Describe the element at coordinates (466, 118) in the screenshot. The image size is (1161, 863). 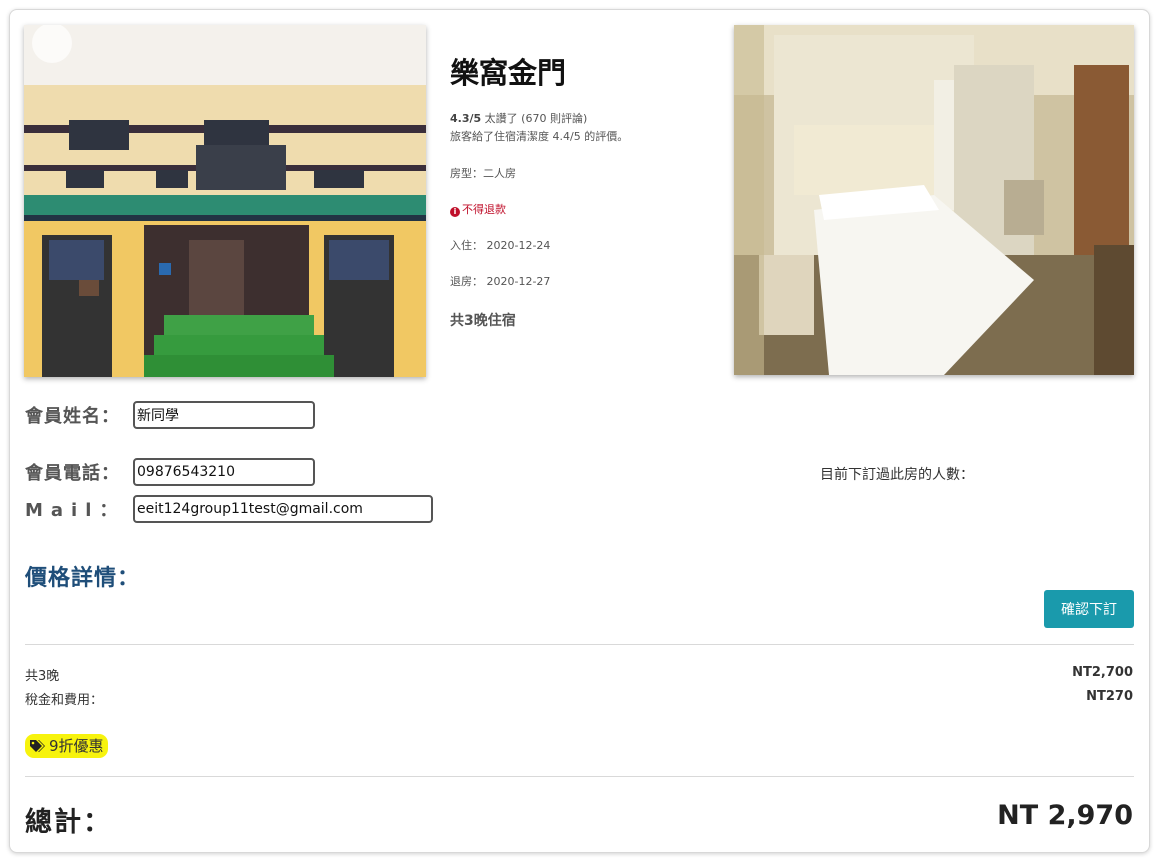
I see `rating-score: 4.3/5` at that location.